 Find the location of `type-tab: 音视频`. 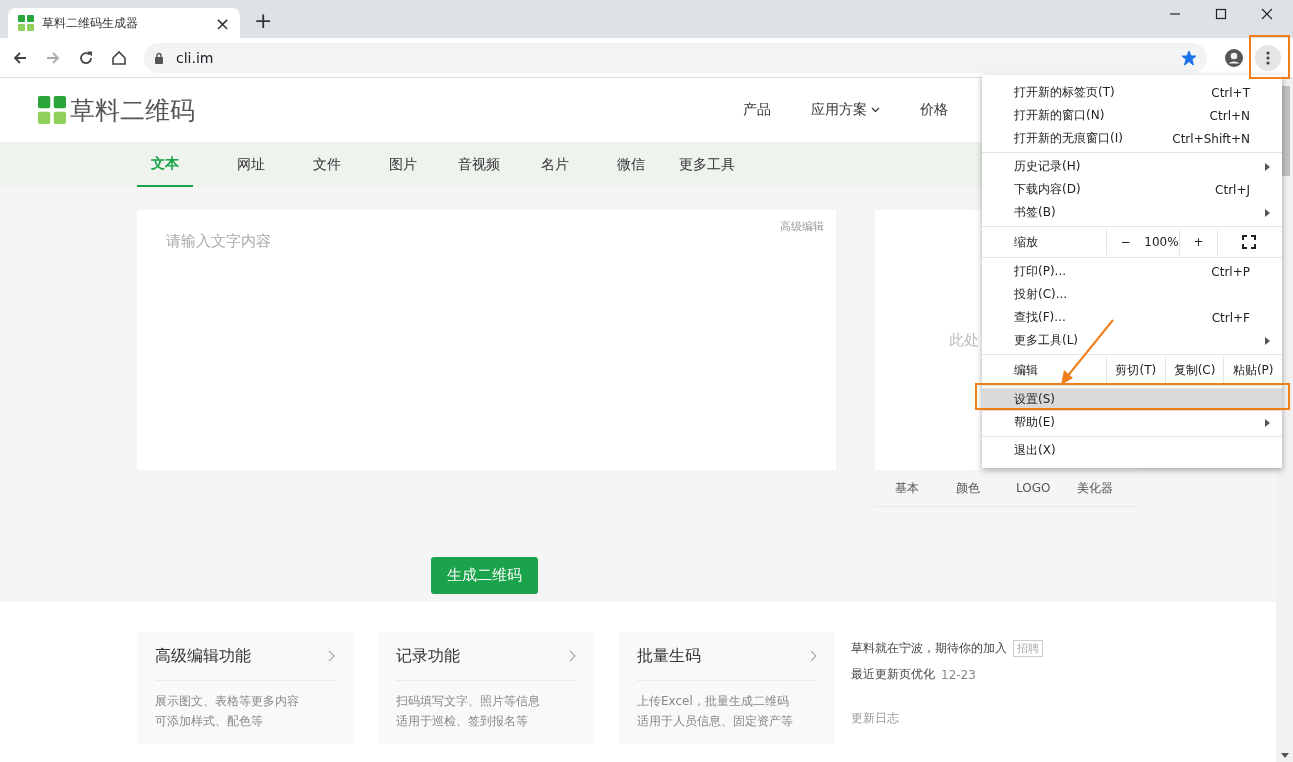

type-tab: 音视频 is located at coordinates (479, 164).